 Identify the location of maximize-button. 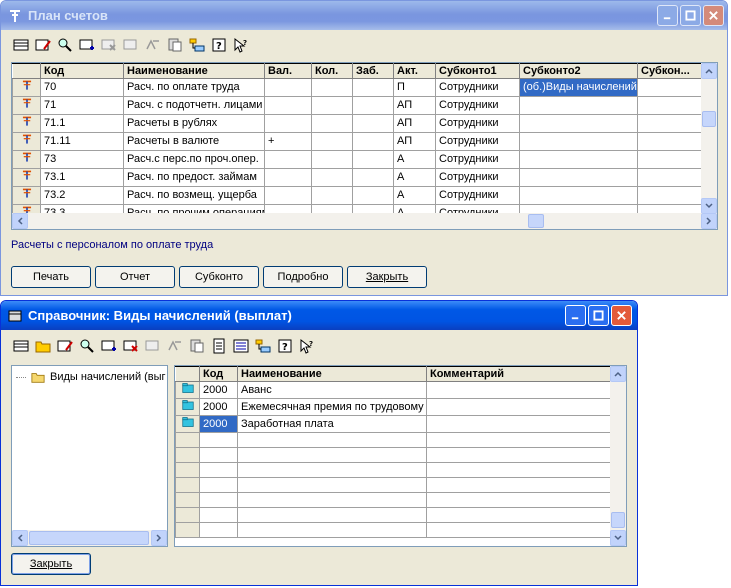
(690, 15).